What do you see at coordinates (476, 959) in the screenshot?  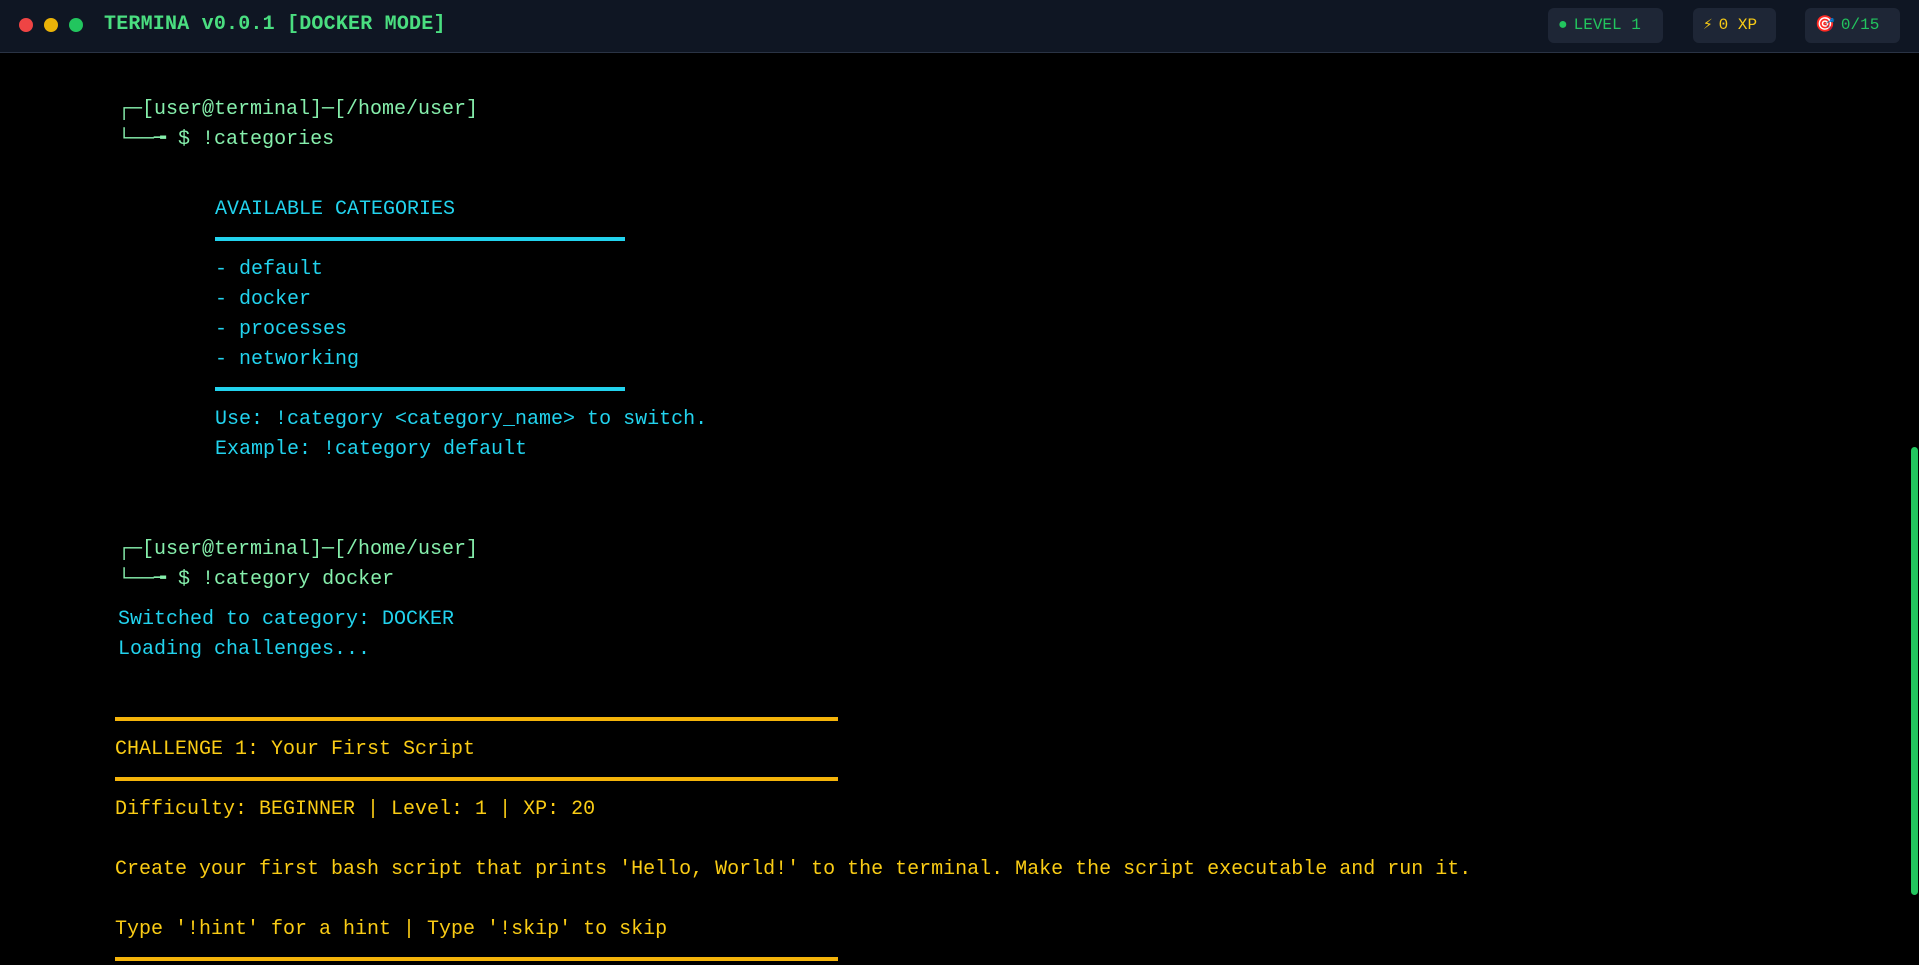 I see `challenge-divider-bottom` at bounding box center [476, 959].